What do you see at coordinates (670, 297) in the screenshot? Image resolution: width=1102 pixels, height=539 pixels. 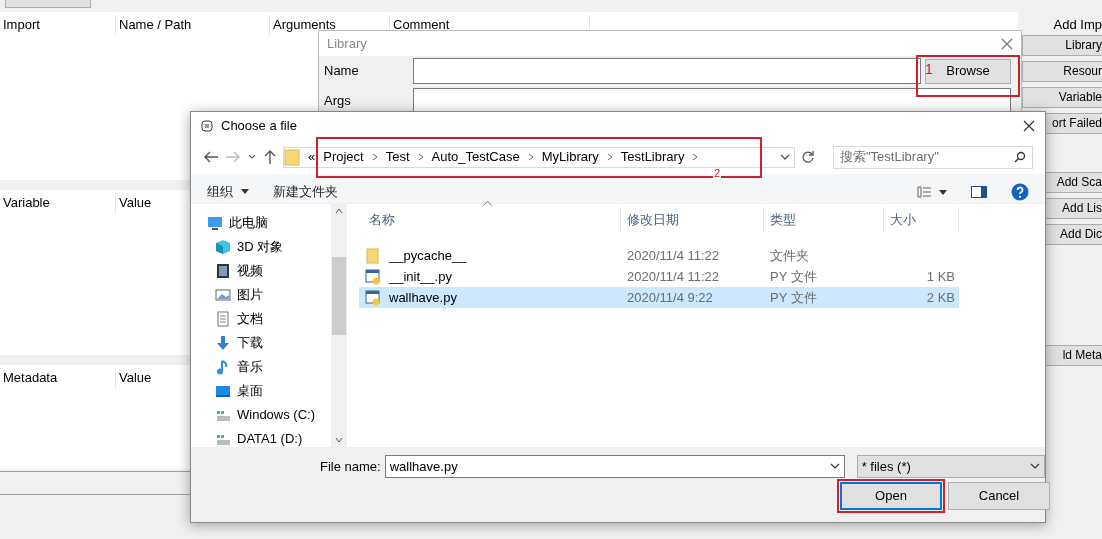 I see `date-cell-text: 2020/11/4 9:22` at bounding box center [670, 297].